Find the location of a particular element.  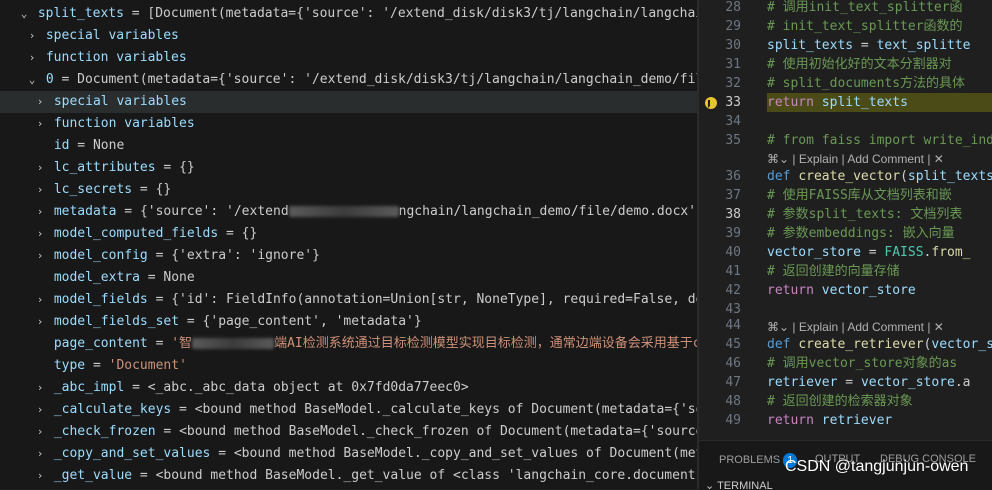

line-number: 48 is located at coordinates (733, 401).